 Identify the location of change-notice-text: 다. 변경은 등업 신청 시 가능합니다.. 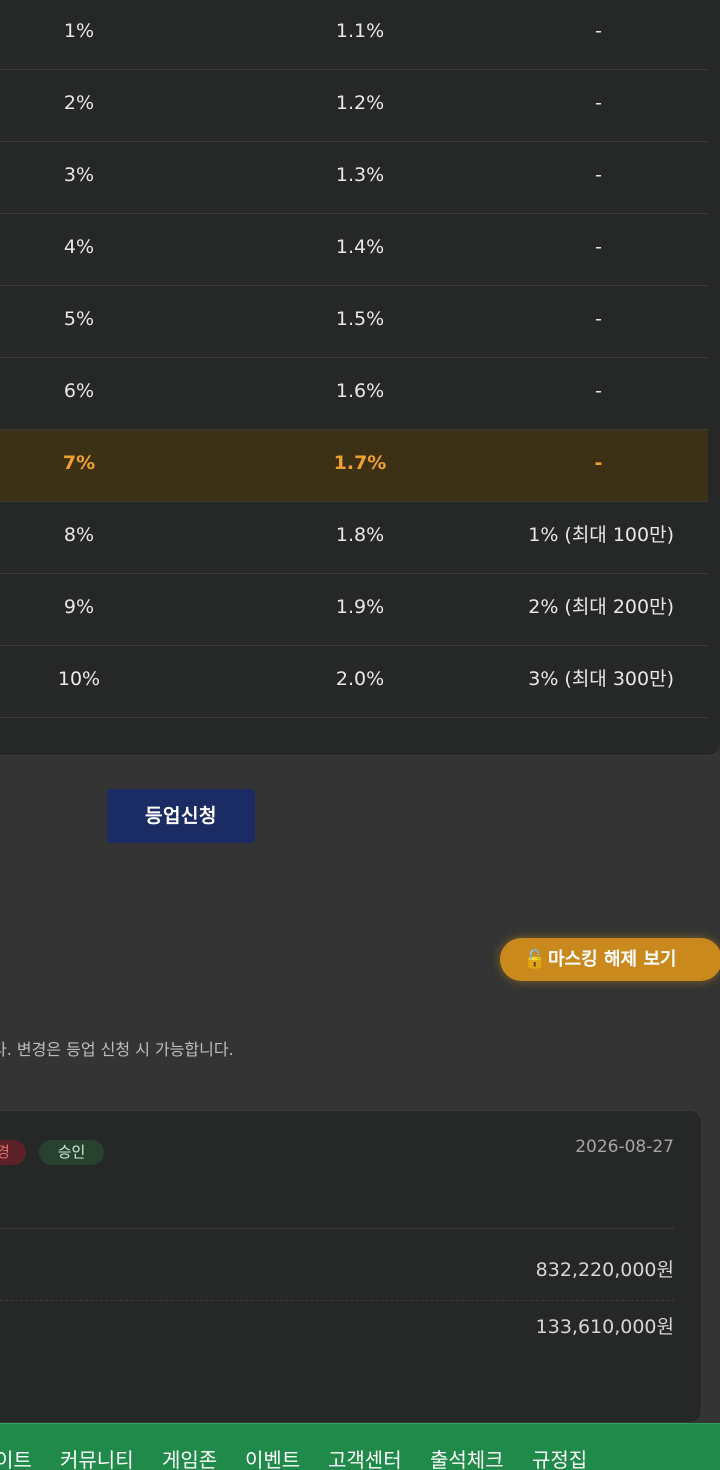
(117, 1049).